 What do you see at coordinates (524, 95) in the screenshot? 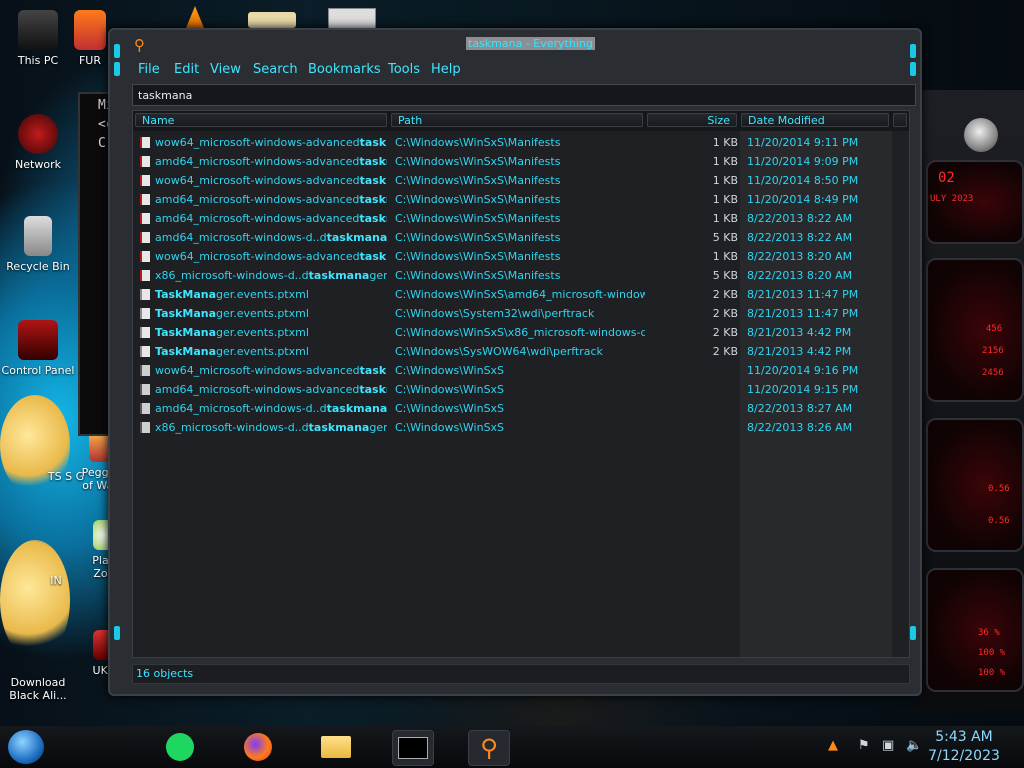
I see `search-input` at bounding box center [524, 95].